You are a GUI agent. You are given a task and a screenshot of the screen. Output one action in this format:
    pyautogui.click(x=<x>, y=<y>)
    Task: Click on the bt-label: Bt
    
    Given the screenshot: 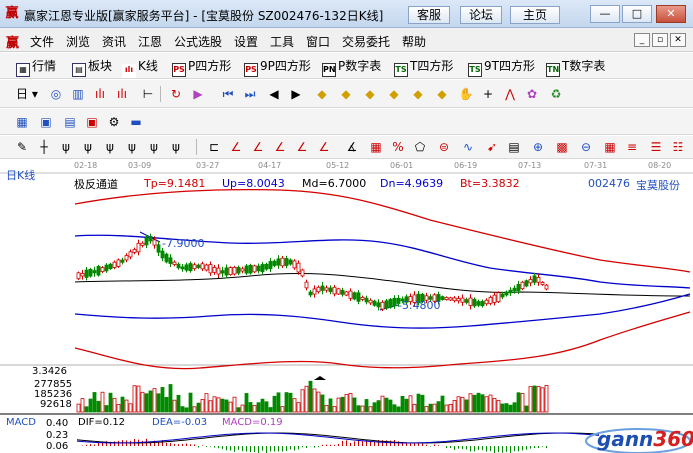 What is the action you would take?
    pyautogui.click(x=466, y=183)
    